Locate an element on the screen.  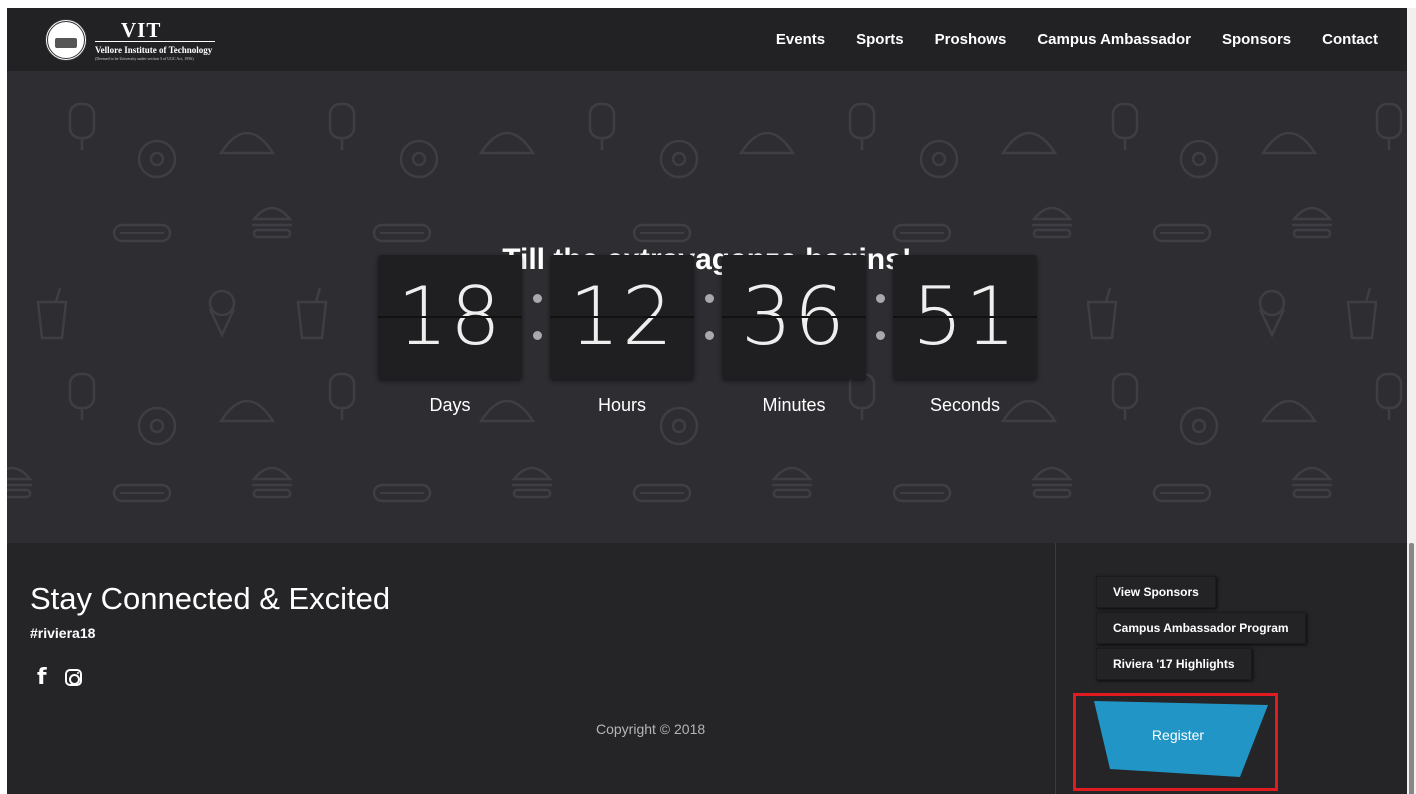
footer-title: Stay Connected & Excited is located at coordinates (210, 598).